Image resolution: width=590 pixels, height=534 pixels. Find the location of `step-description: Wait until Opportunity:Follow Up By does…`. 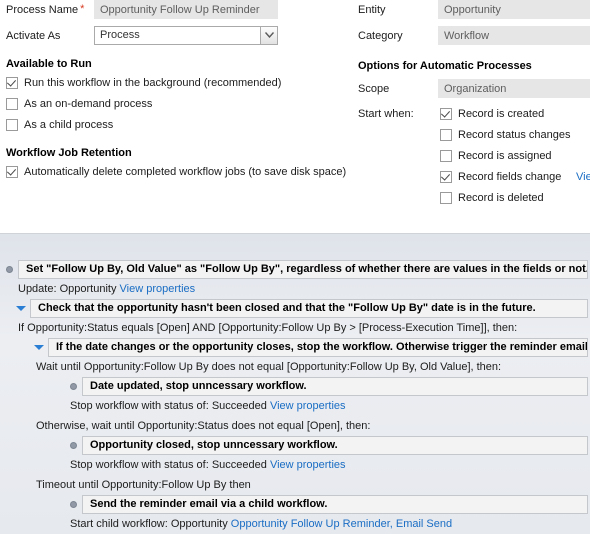

step-description: Wait until Opportunity:Follow Up By does… is located at coordinates (313, 367).